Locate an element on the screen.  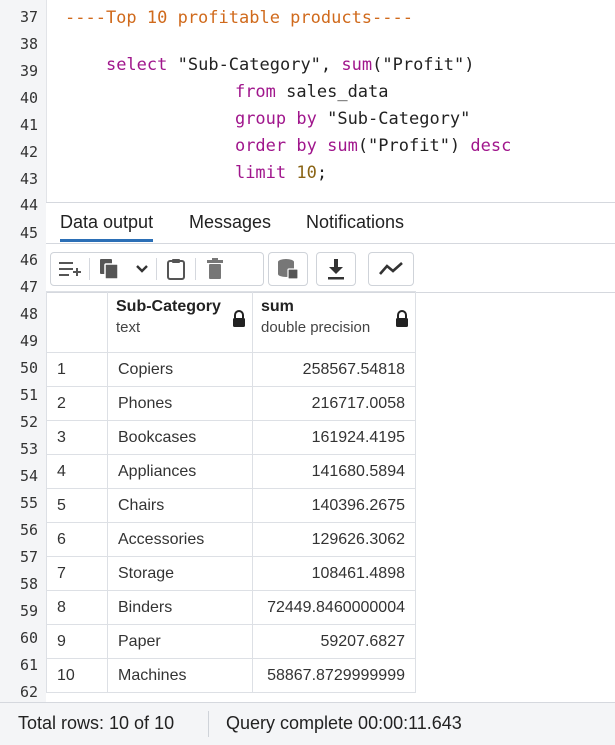
sum-cell: 58867.8729999999 is located at coordinates (334, 675).